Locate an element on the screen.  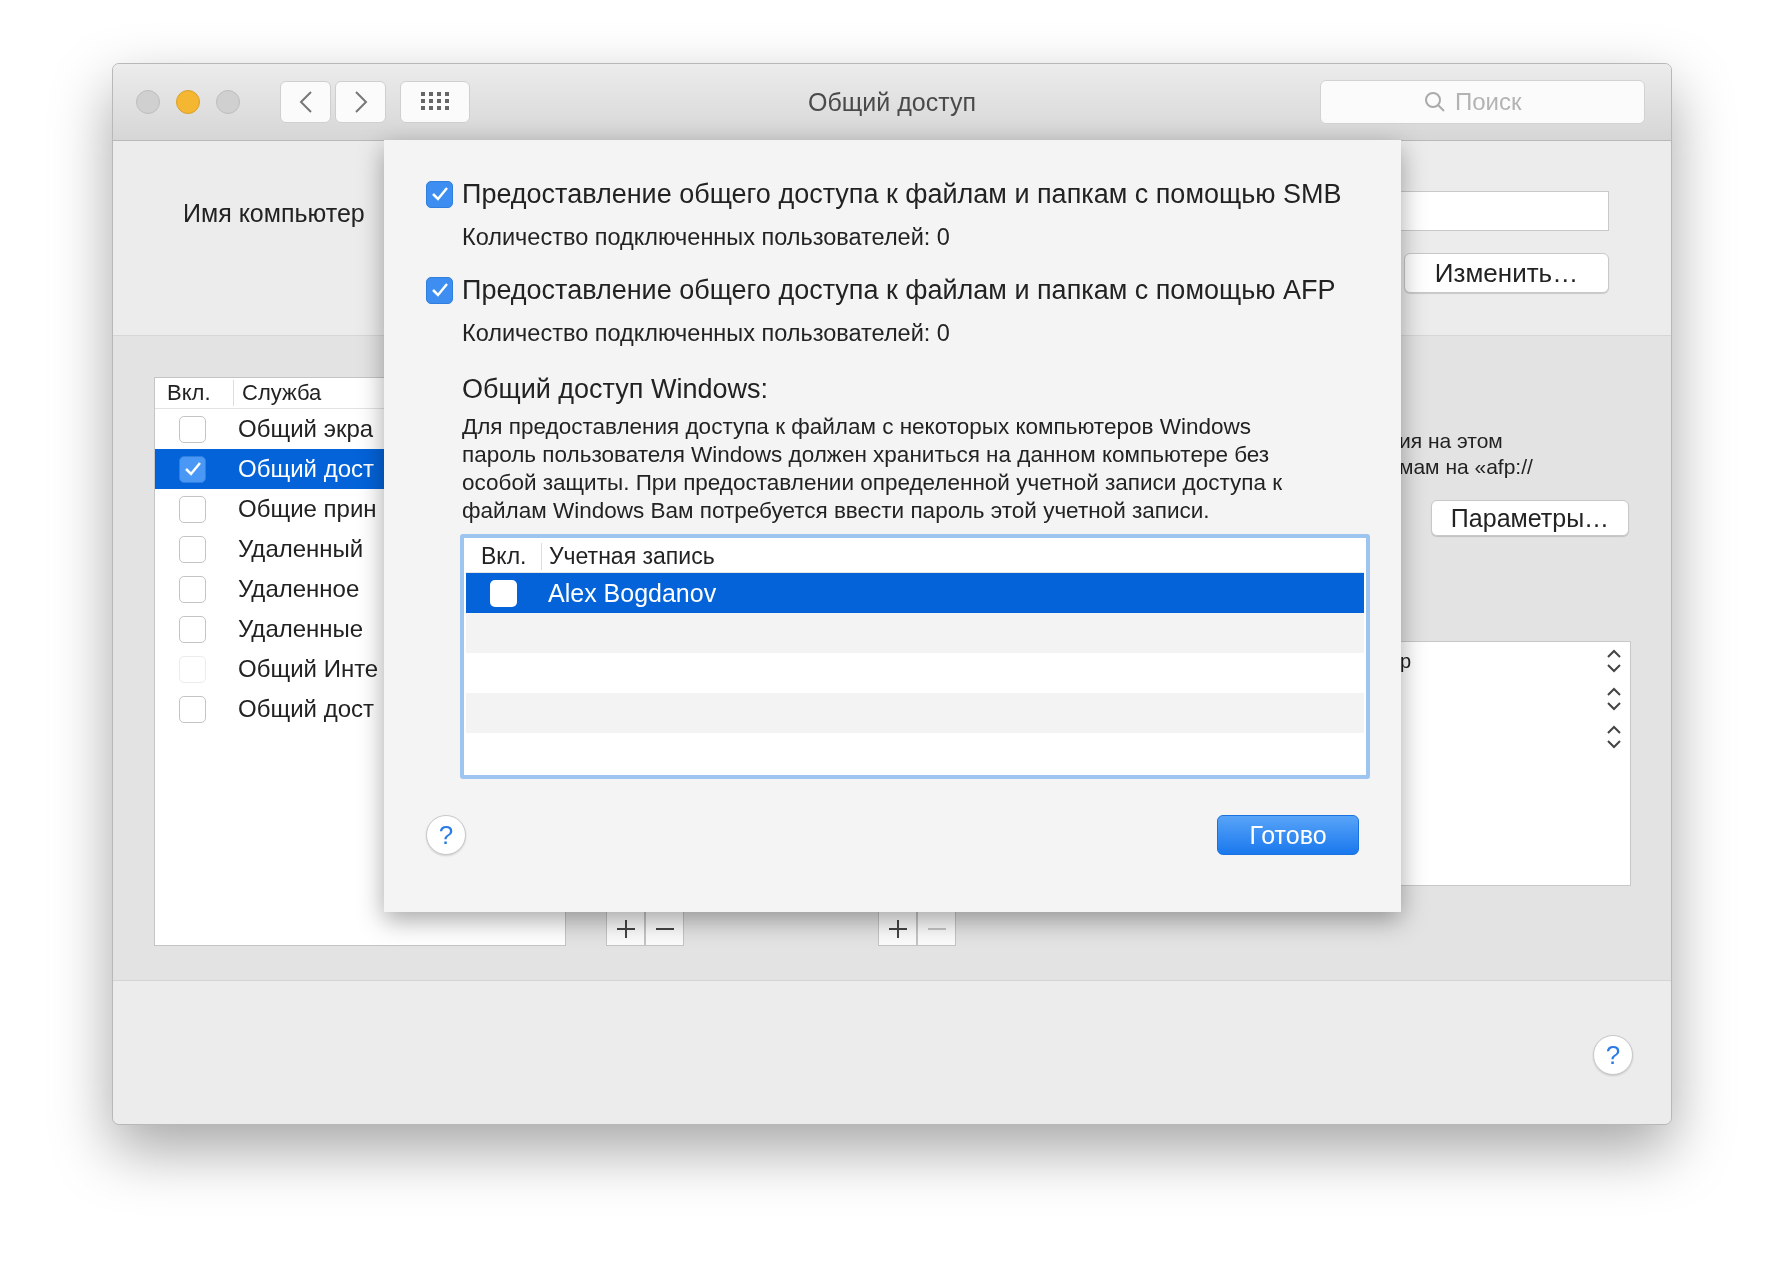
chevron-left-icon is located at coordinates (305, 102).